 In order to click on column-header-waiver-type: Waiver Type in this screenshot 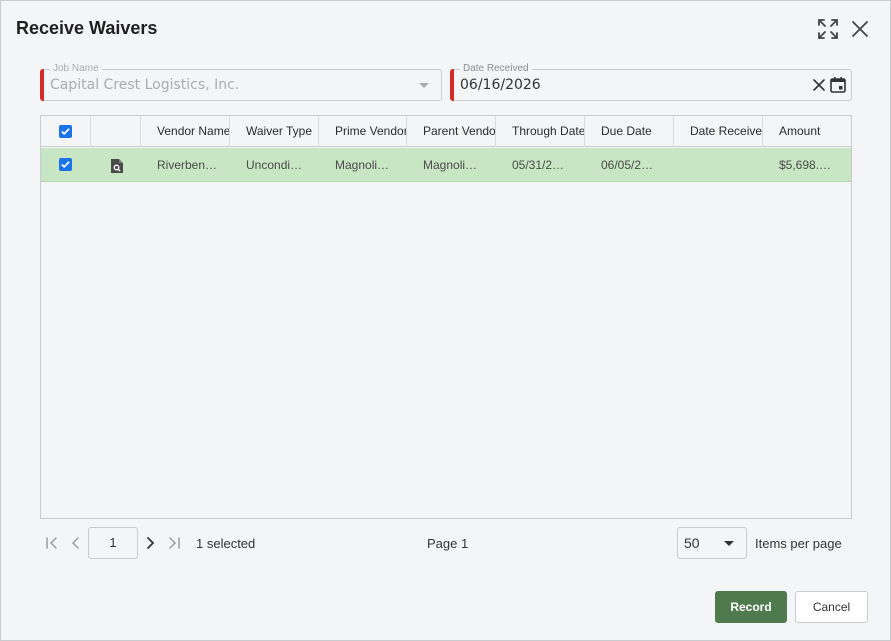, I will do `click(274, 131)`.